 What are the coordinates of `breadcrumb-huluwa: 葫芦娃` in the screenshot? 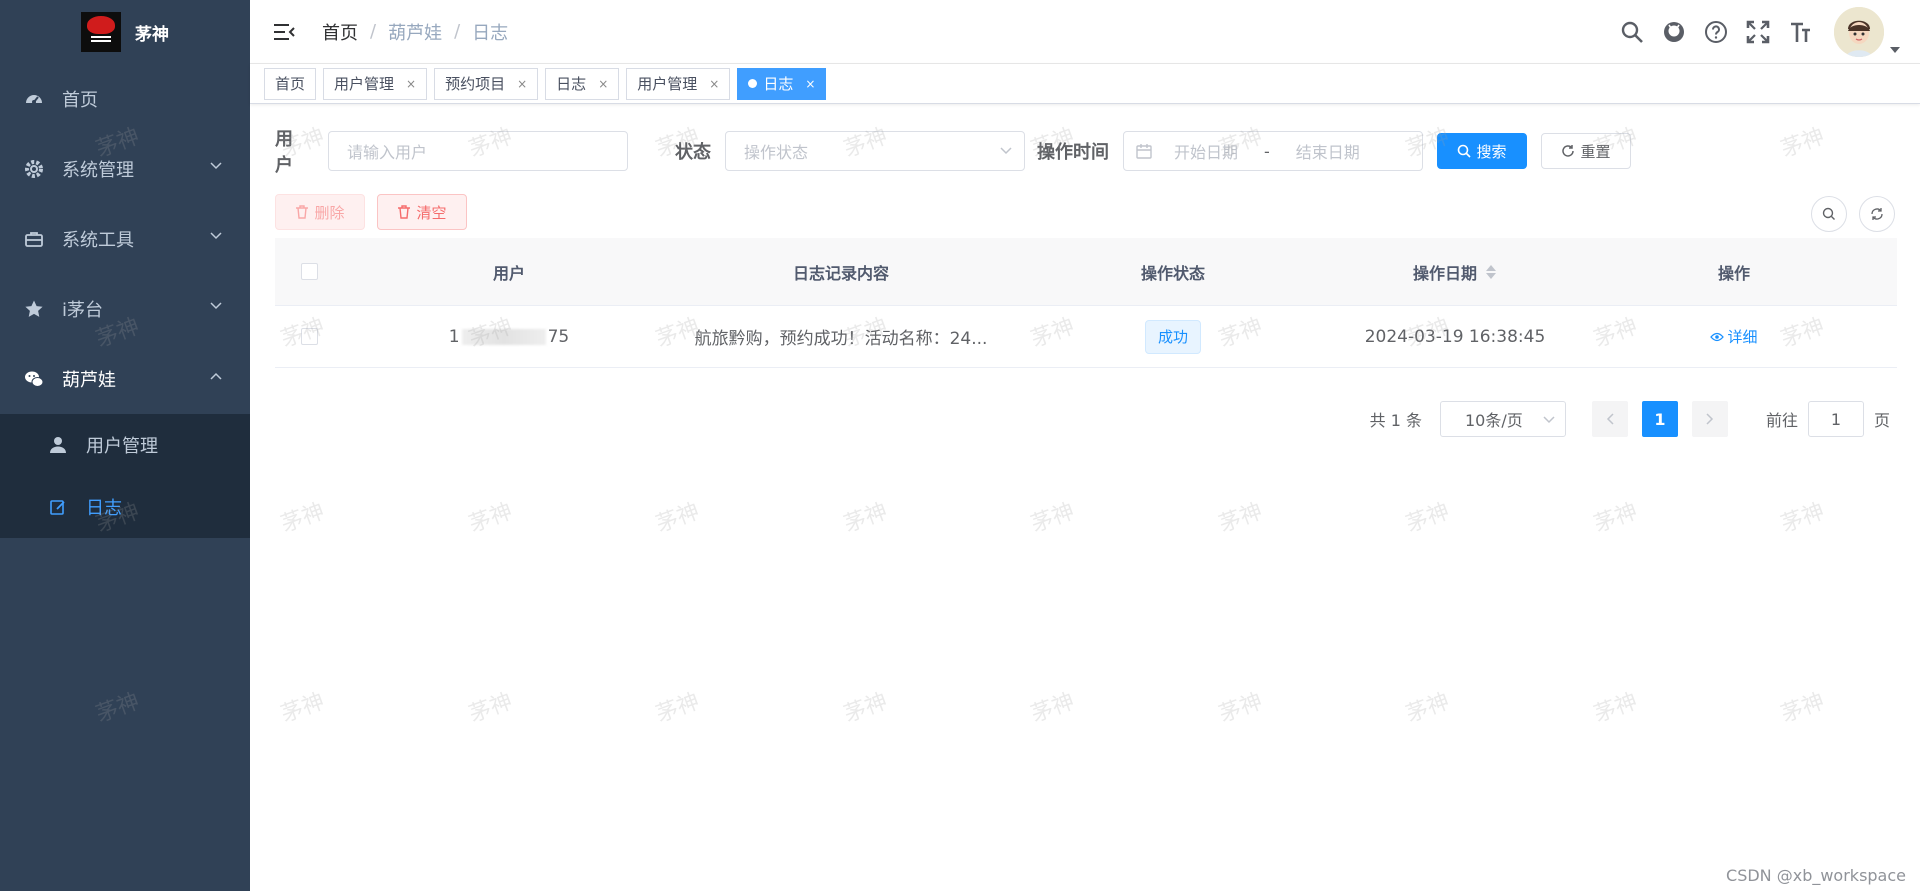 It's located at (415, 32).